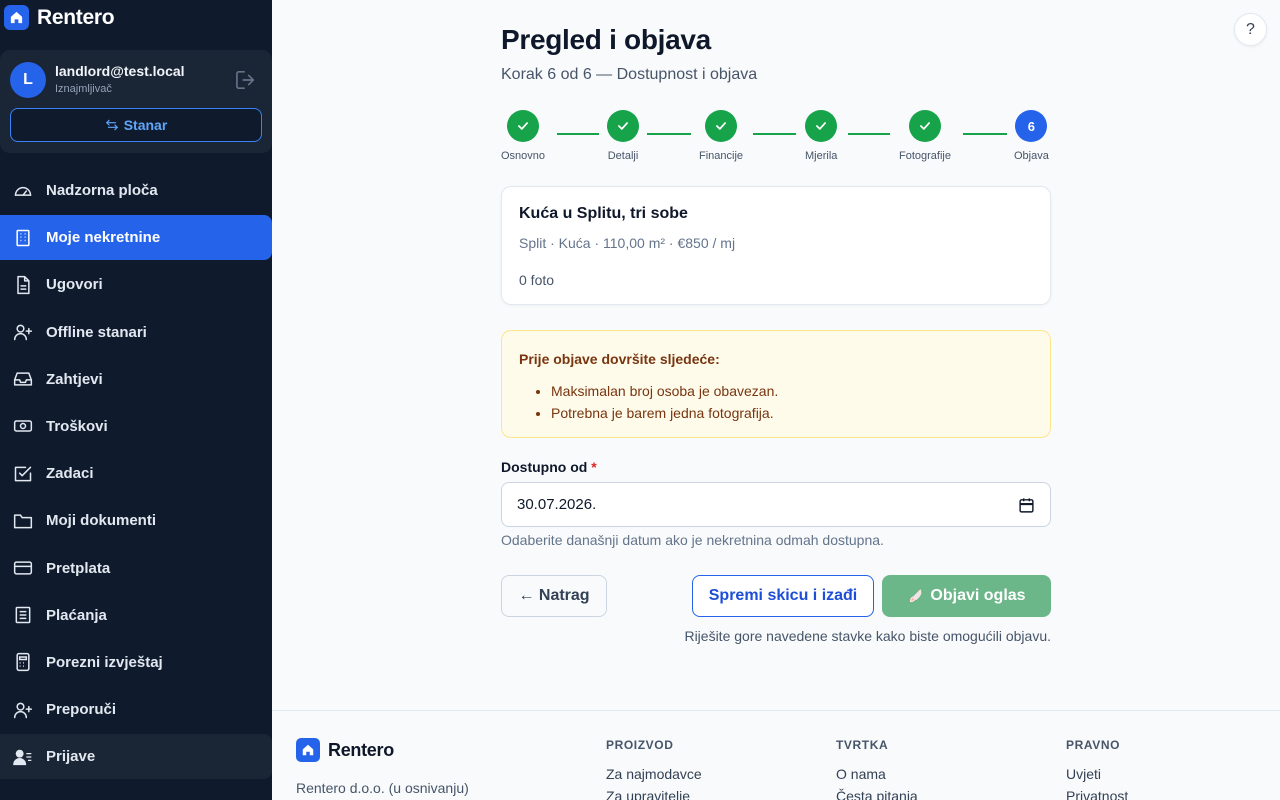 This screenshot has height=800, width=1280. Describe the element at coordinates (925, 156) in the screenshot. I see `step-label: Fotografije` at that location.